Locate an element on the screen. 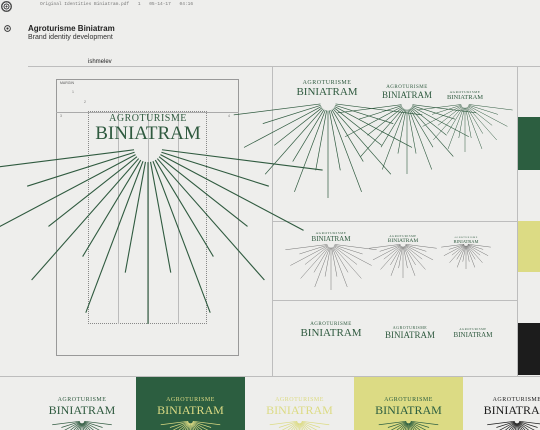  colorway-green: AGROTURISME BINIATRAM is located at coordinates (190, 403).